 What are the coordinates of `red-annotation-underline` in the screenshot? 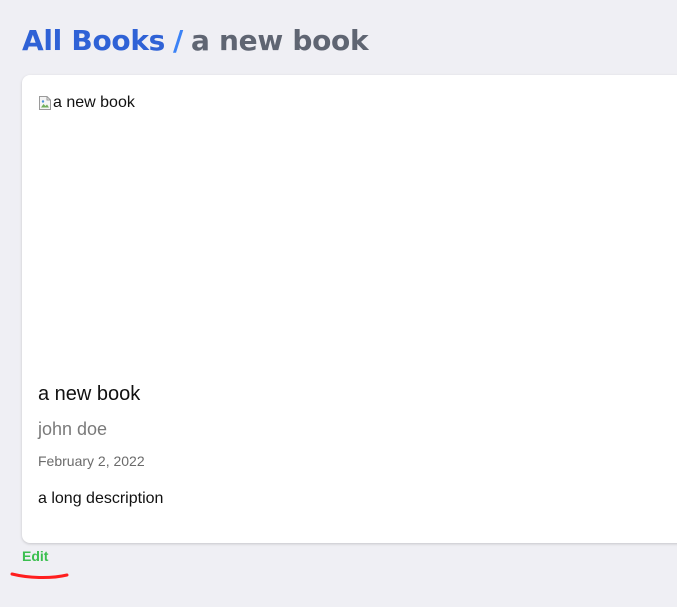 It's located at (39, 575).